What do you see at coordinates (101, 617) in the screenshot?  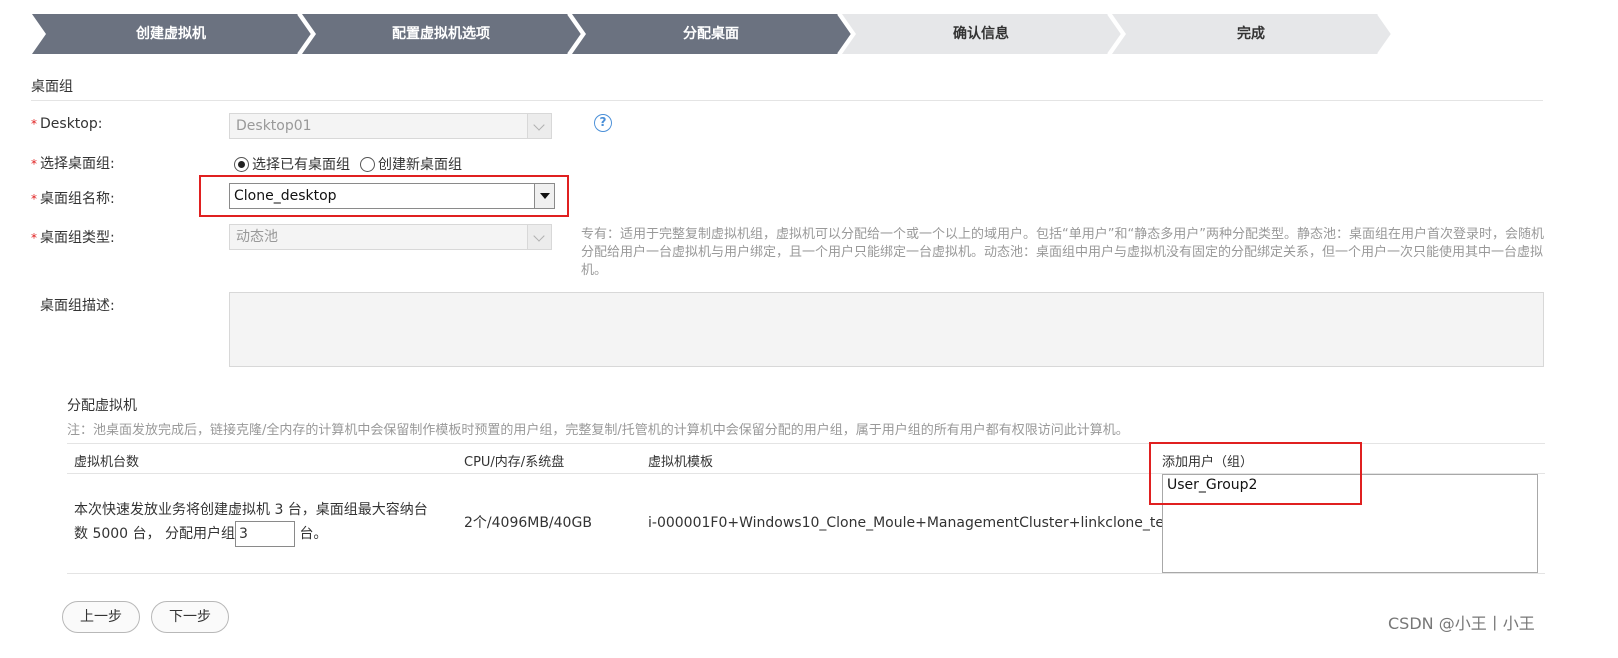 I see `prev-button: 上一步` at bounding box center [101, 617].